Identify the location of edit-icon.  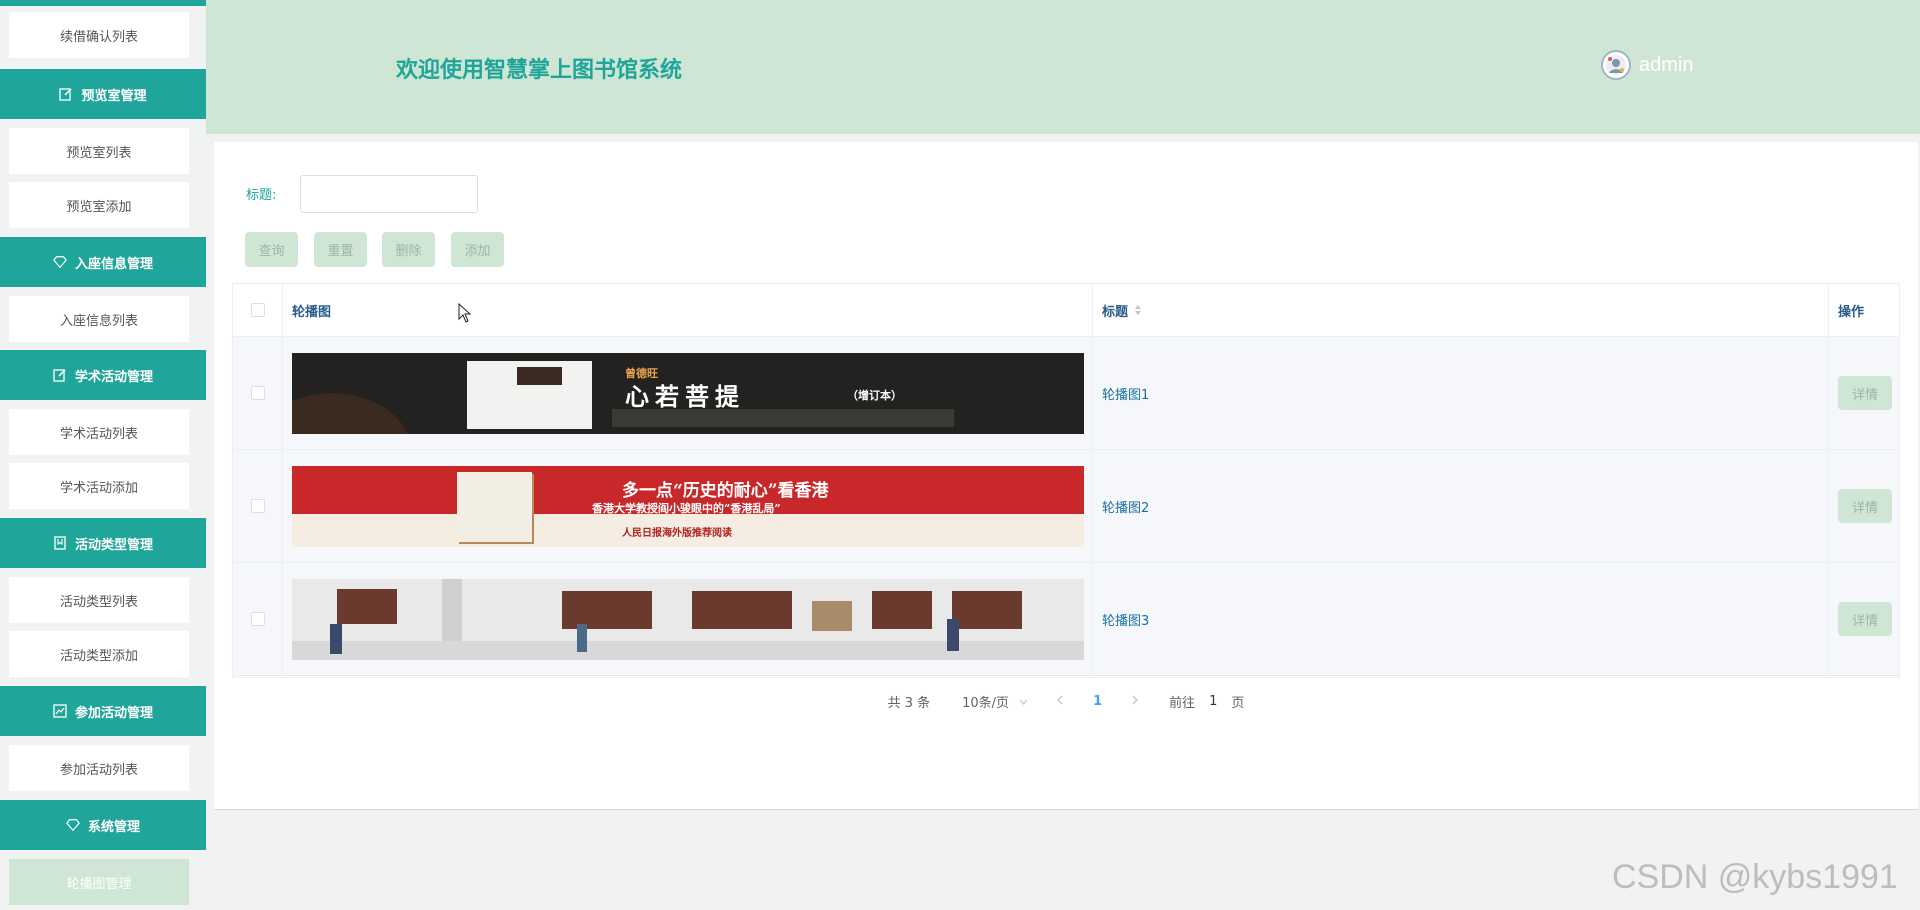
(66, 94).